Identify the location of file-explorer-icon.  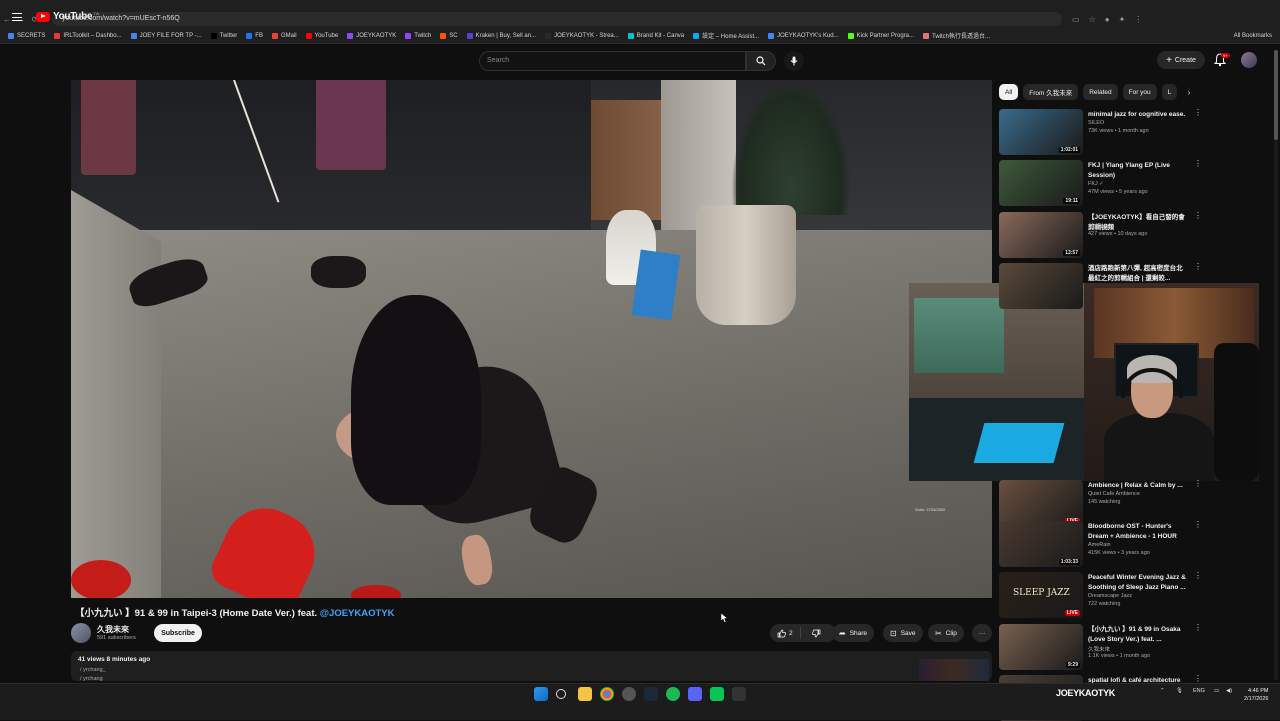
(585, 694).